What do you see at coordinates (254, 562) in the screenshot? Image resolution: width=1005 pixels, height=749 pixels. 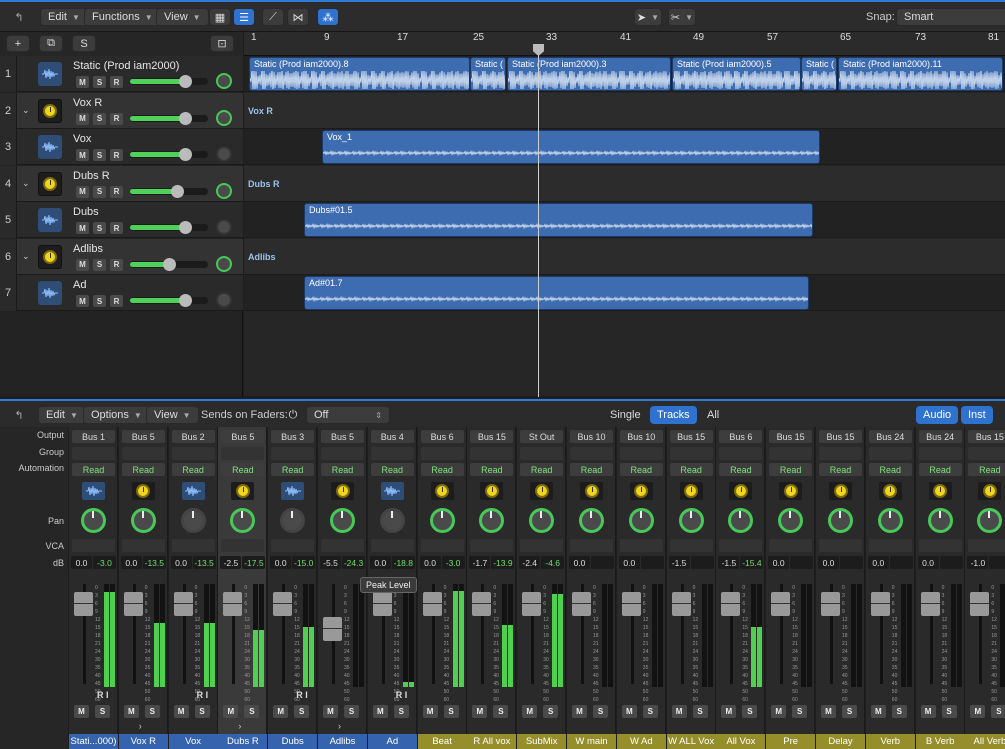 I see `peak-db: -17.5` at bounding box center [254, 562].